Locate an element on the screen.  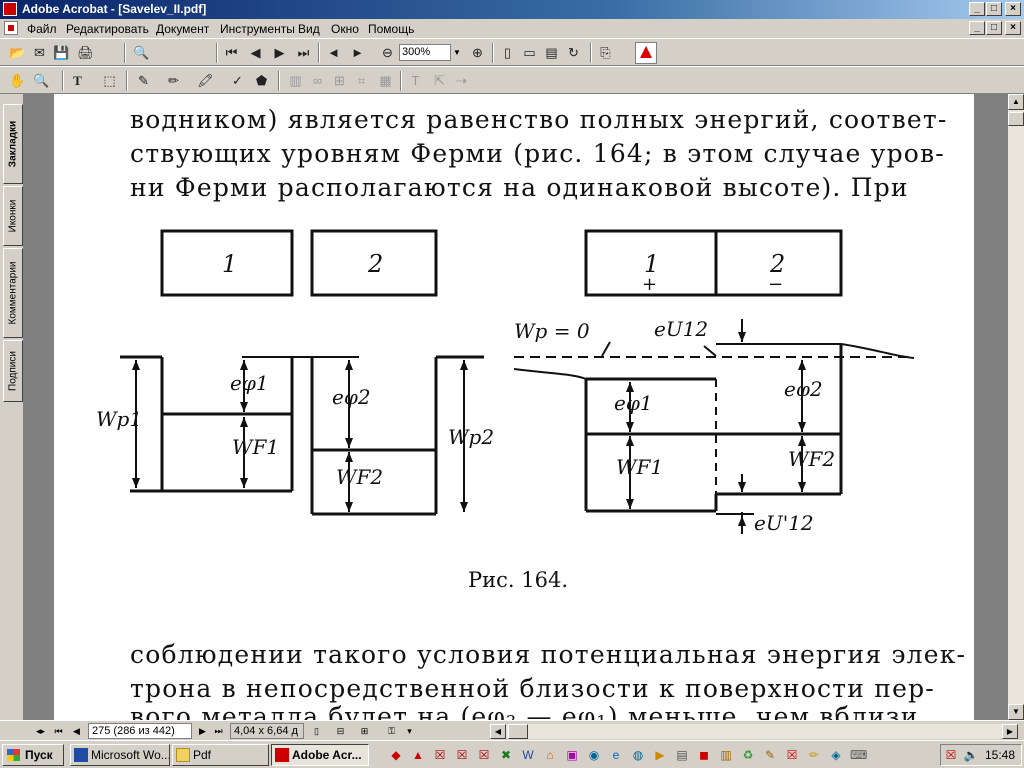
quicklaunch-icon: ▣ is located at coordinates (572, 755).